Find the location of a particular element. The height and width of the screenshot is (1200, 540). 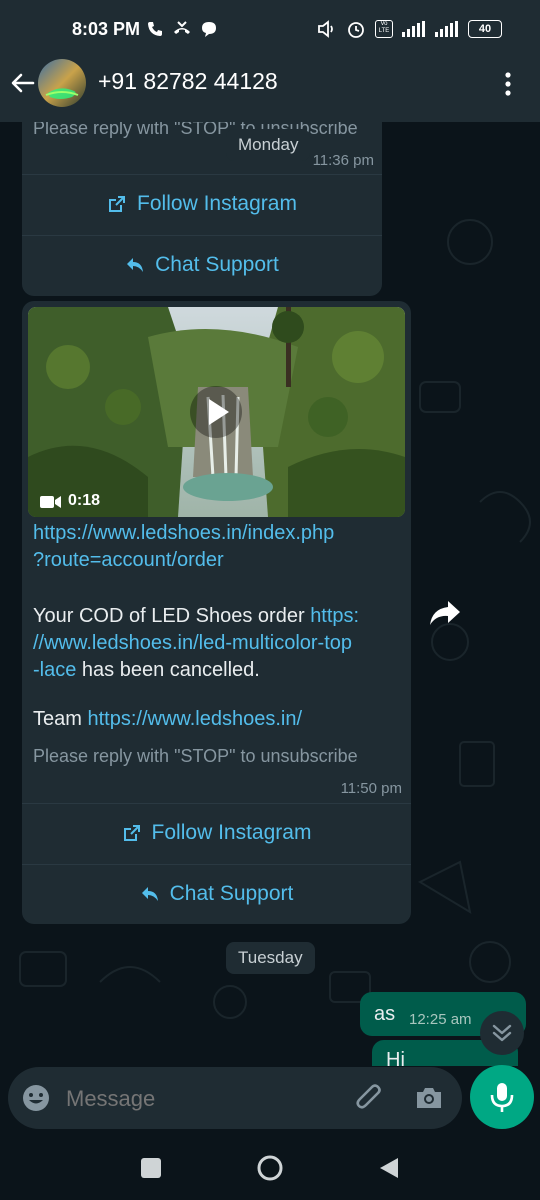

outgoing-message-text: as is located at coordinates (385, 1014).